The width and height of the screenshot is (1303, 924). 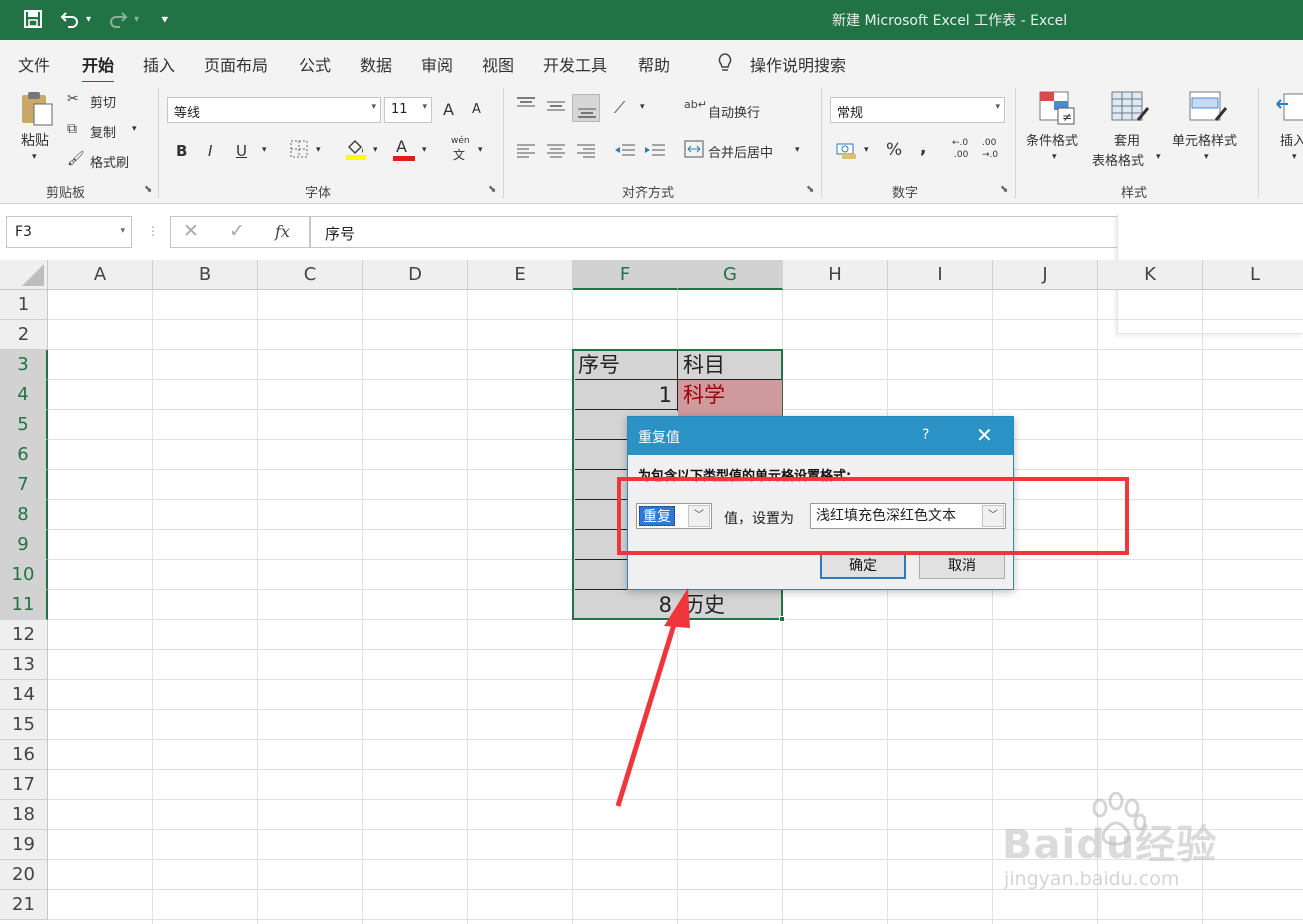 What do you see at coordinates (625, 365) in the screenshot?
I see `cell-f3: 序号` at bounding box center [625, 365].